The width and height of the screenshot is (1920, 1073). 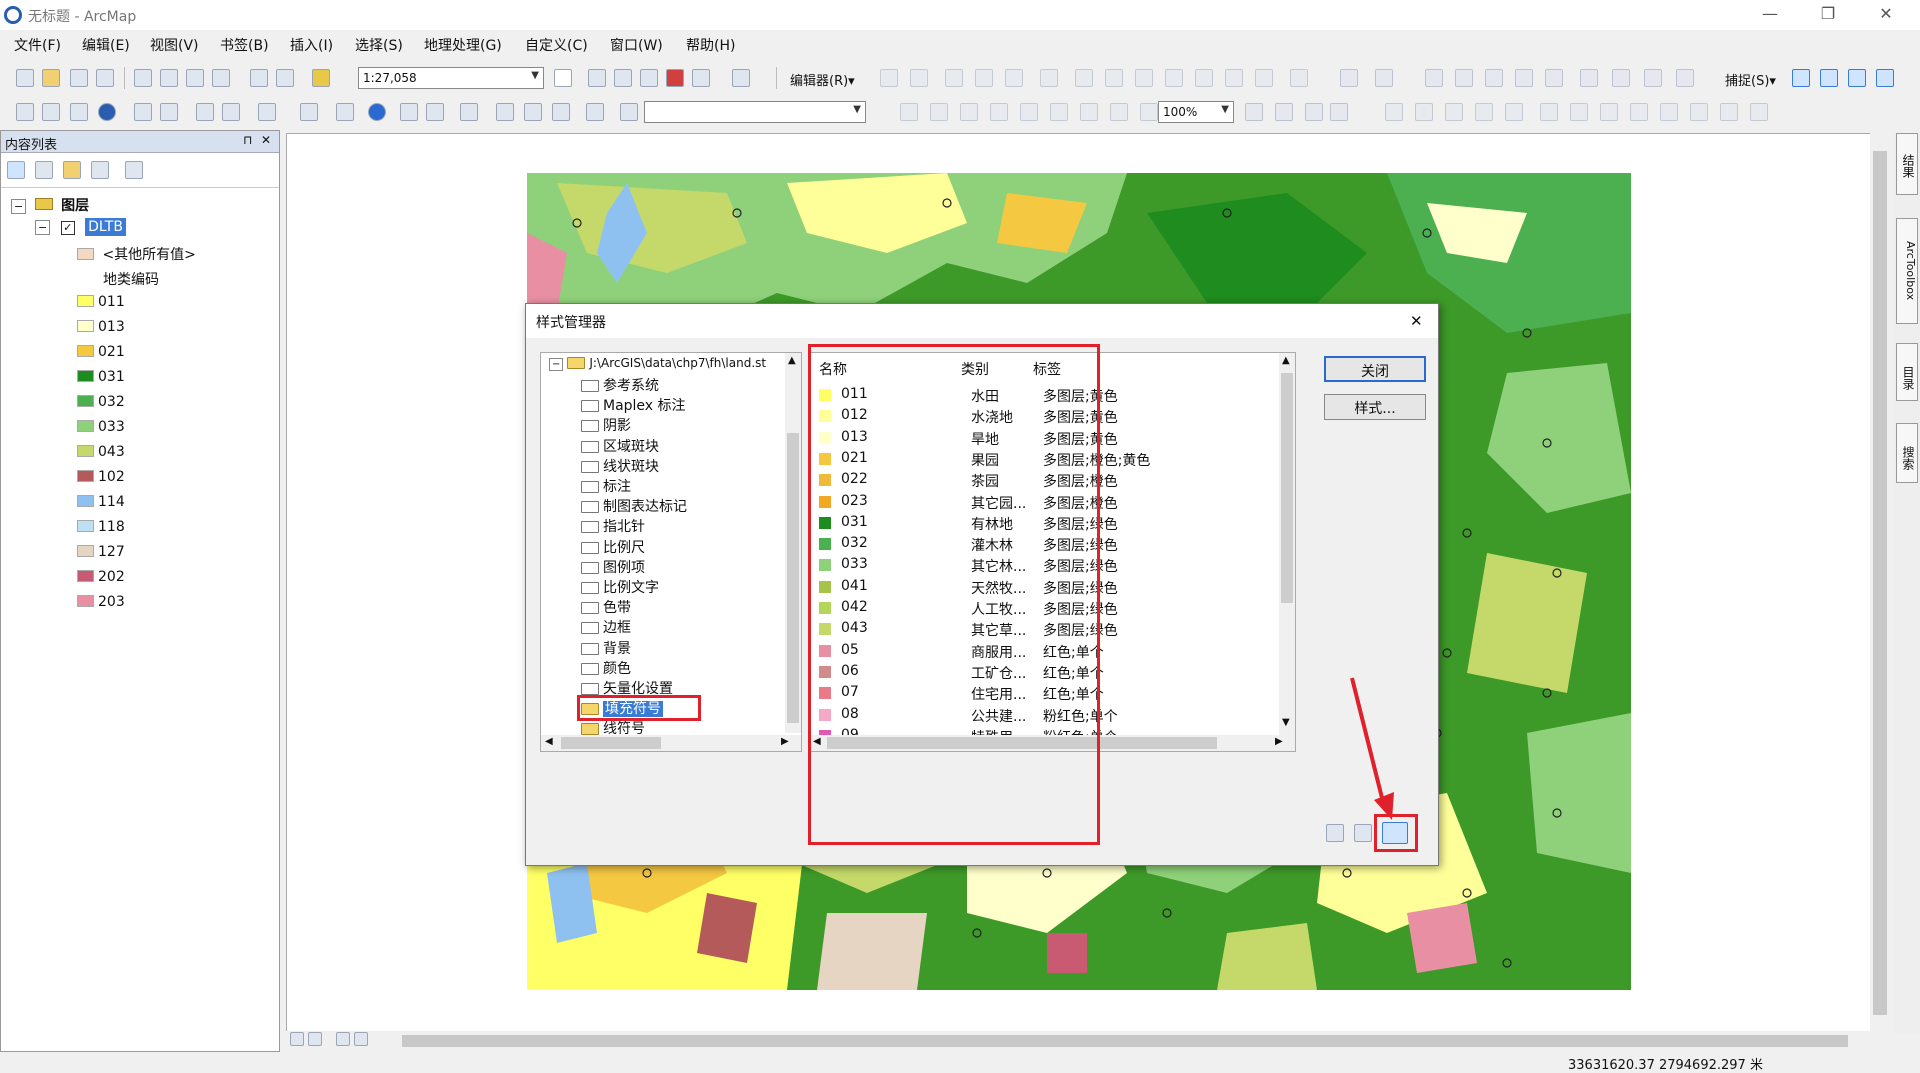 I want to click on zoom-in-icon, so click(x=25, y=112).